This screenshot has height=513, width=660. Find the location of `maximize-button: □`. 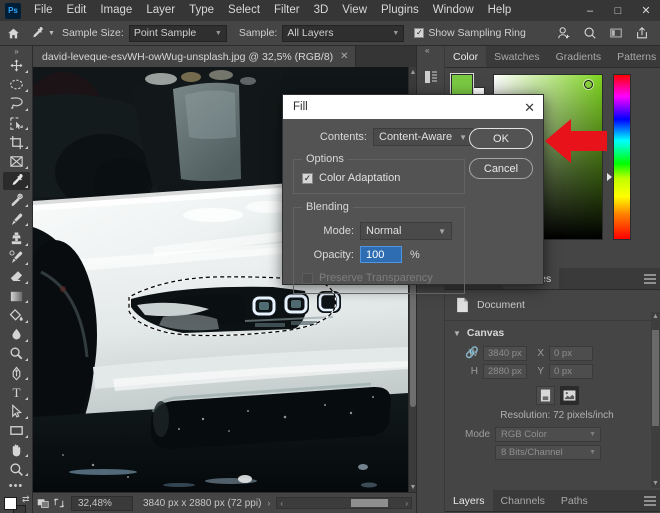

maximize-button: □ is located at coordinates (618, 10).